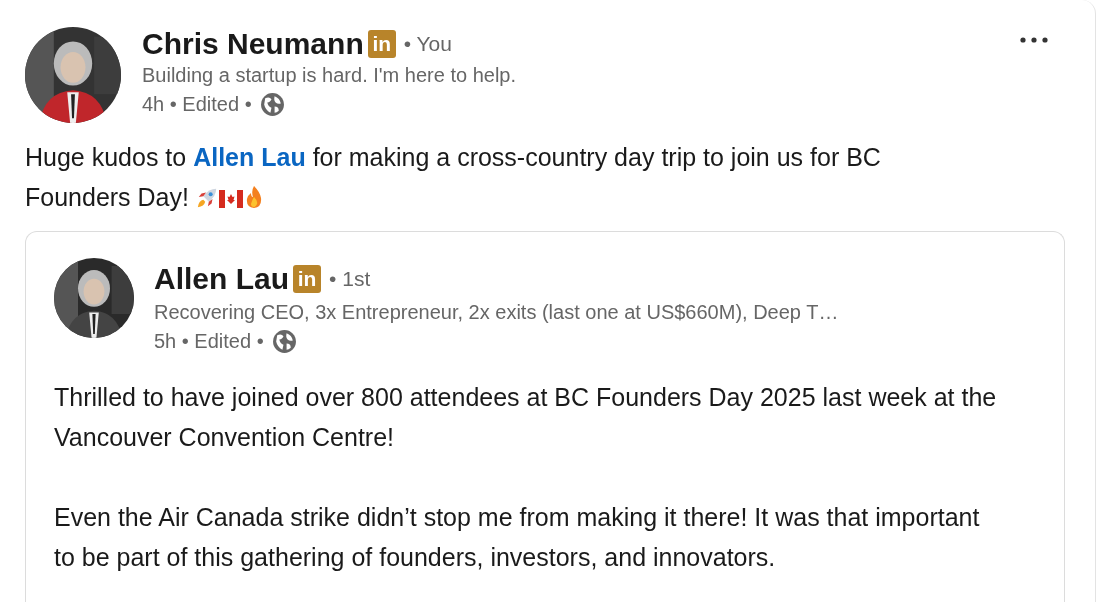 The width and height of the screenshot is (1102, 602). Describe the element at coordinates (209, 341) in the screenshot. I see `post-meta: 5h • Edited •` at that location.